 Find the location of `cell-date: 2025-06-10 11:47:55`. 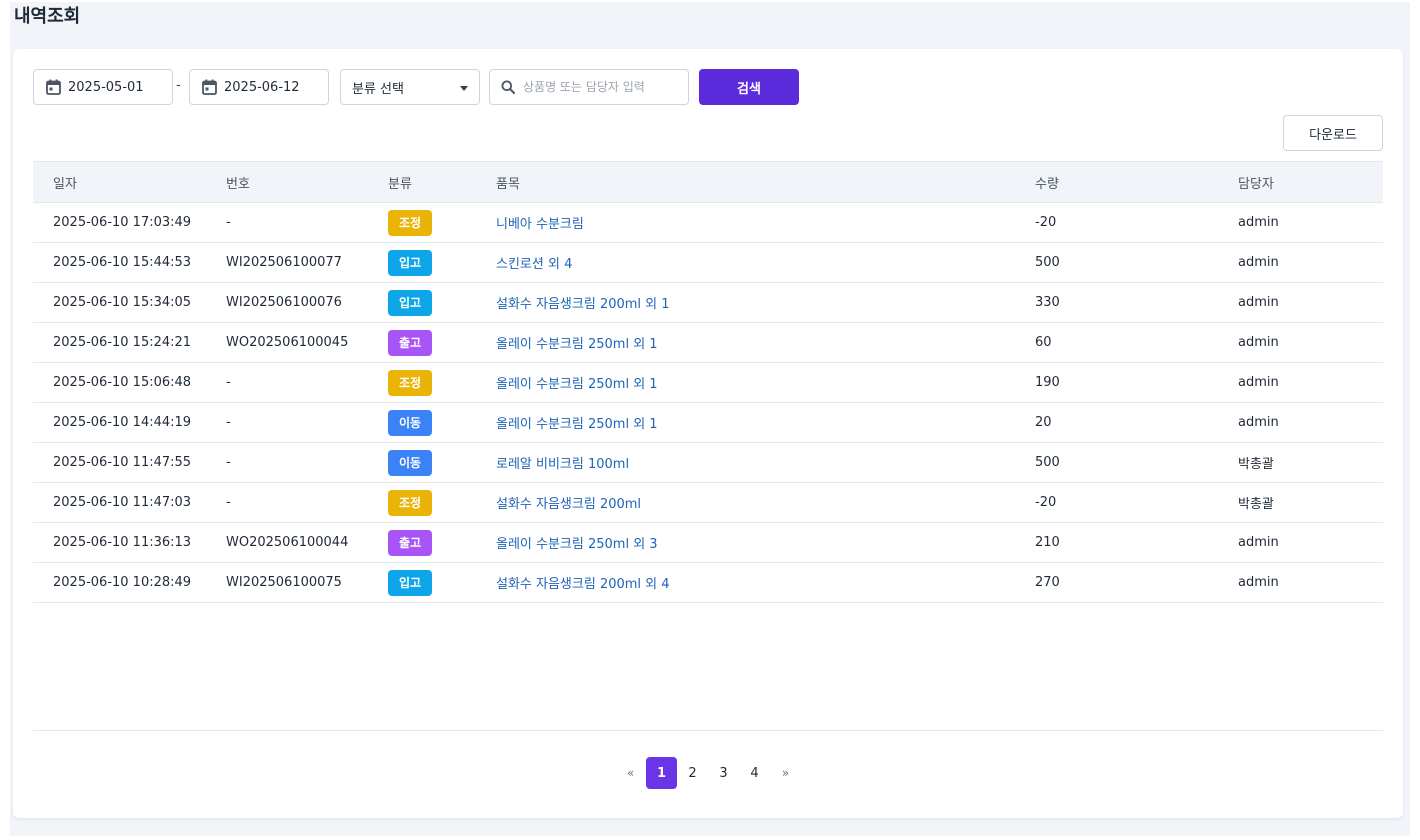

cell-date: 2025-06-10 11:47:55 is located at coordinates (129, 462).